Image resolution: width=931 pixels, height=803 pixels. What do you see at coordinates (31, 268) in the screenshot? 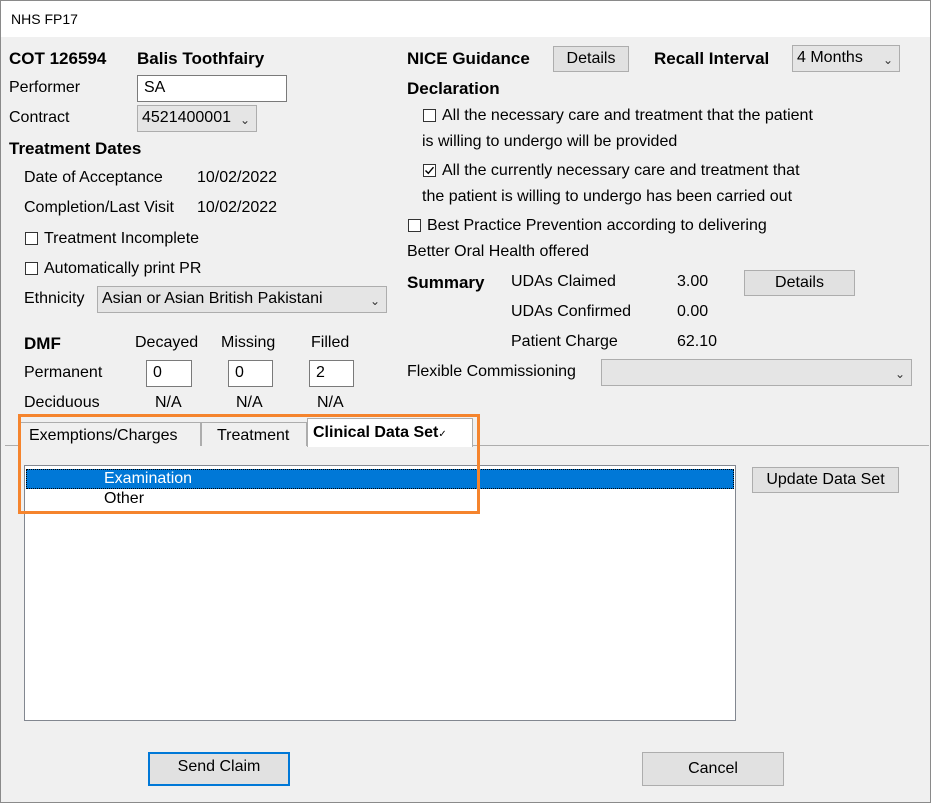
I see `auto-print-checkbox` at bounding box center [31, 268].